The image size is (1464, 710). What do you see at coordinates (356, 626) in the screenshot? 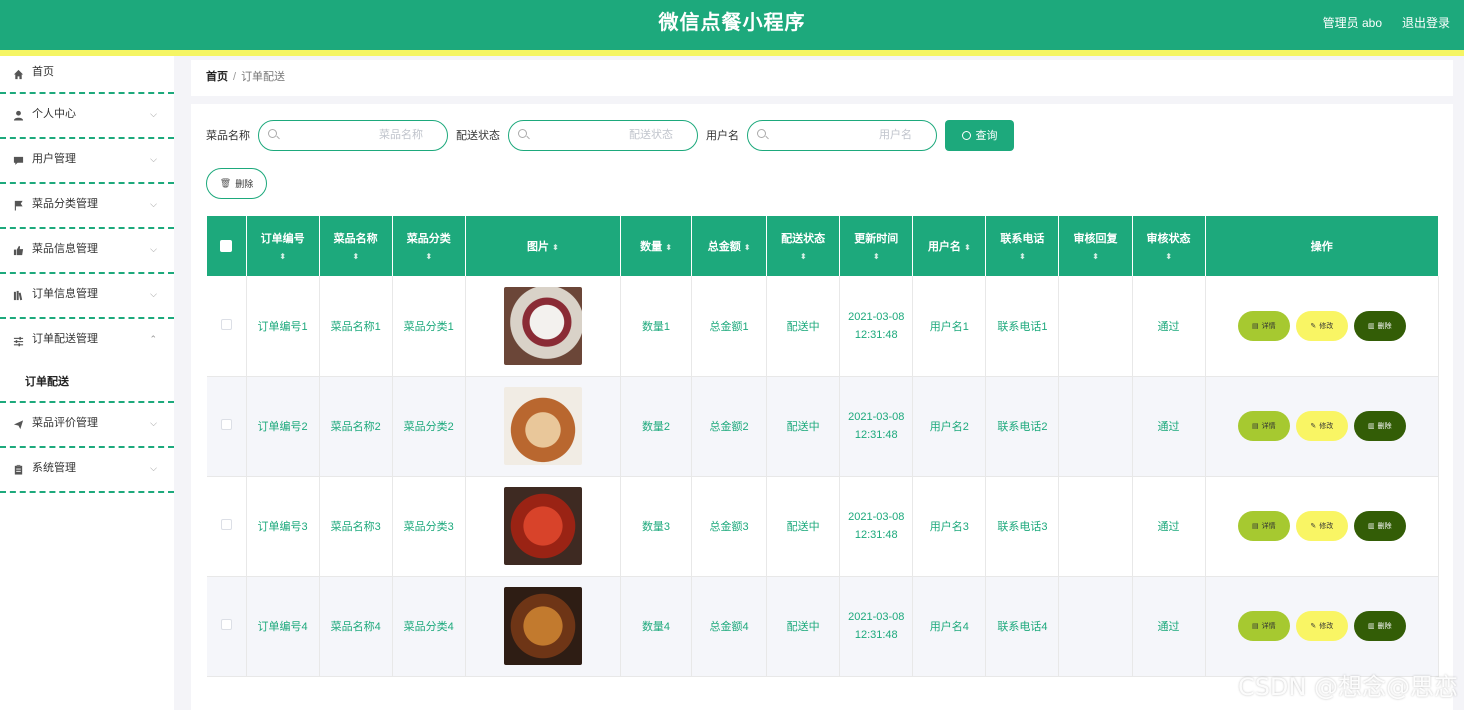
I see `cell-dish-name: 菜品名称4` at bounding box center [356, 626].